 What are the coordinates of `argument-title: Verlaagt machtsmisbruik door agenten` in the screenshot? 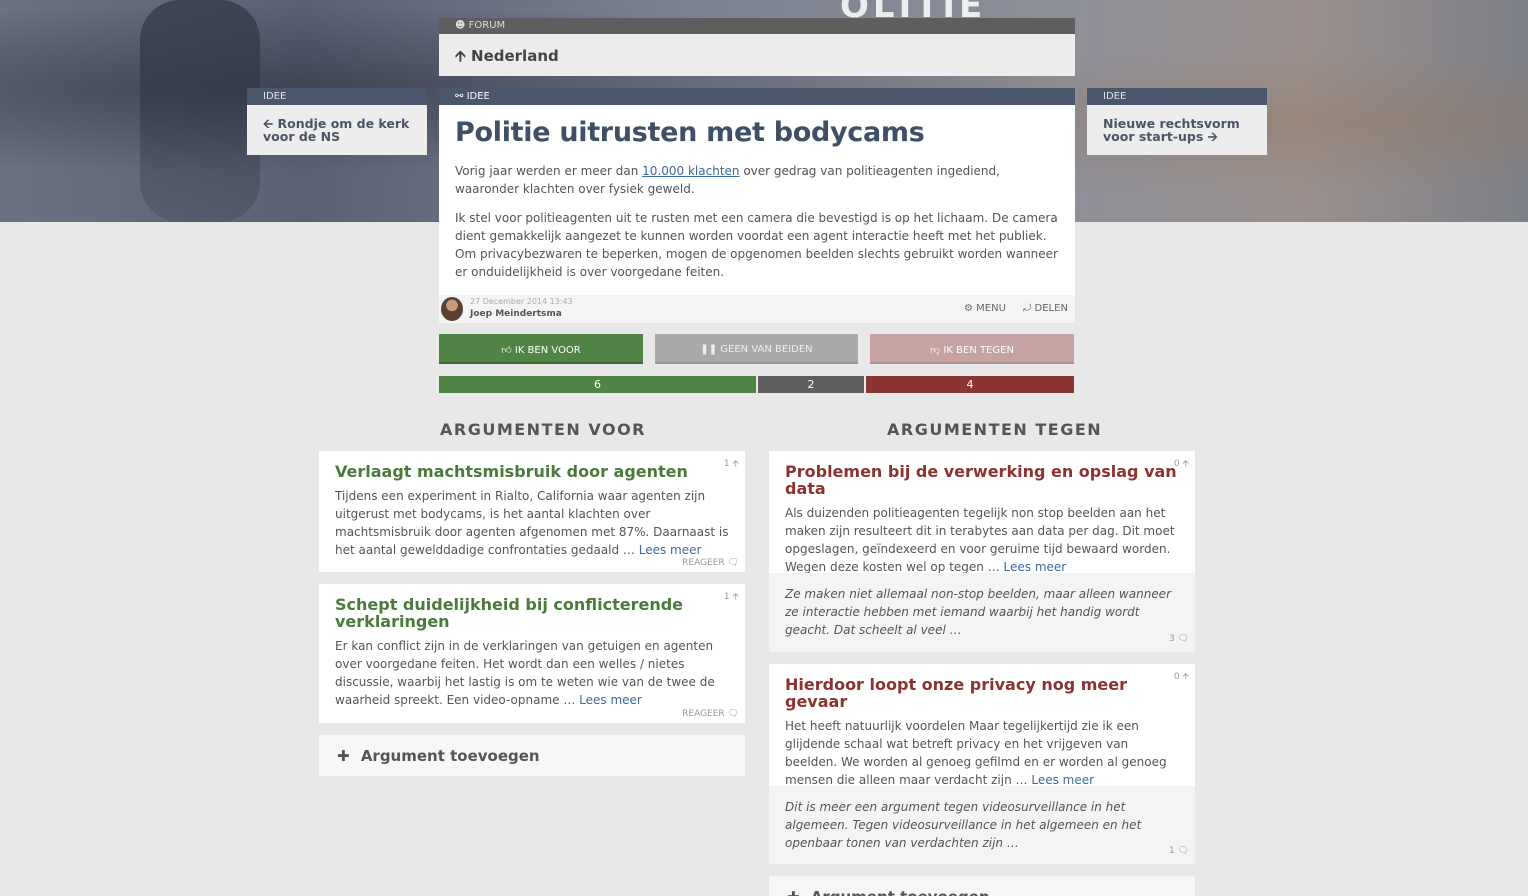 It's located at (511, 471).